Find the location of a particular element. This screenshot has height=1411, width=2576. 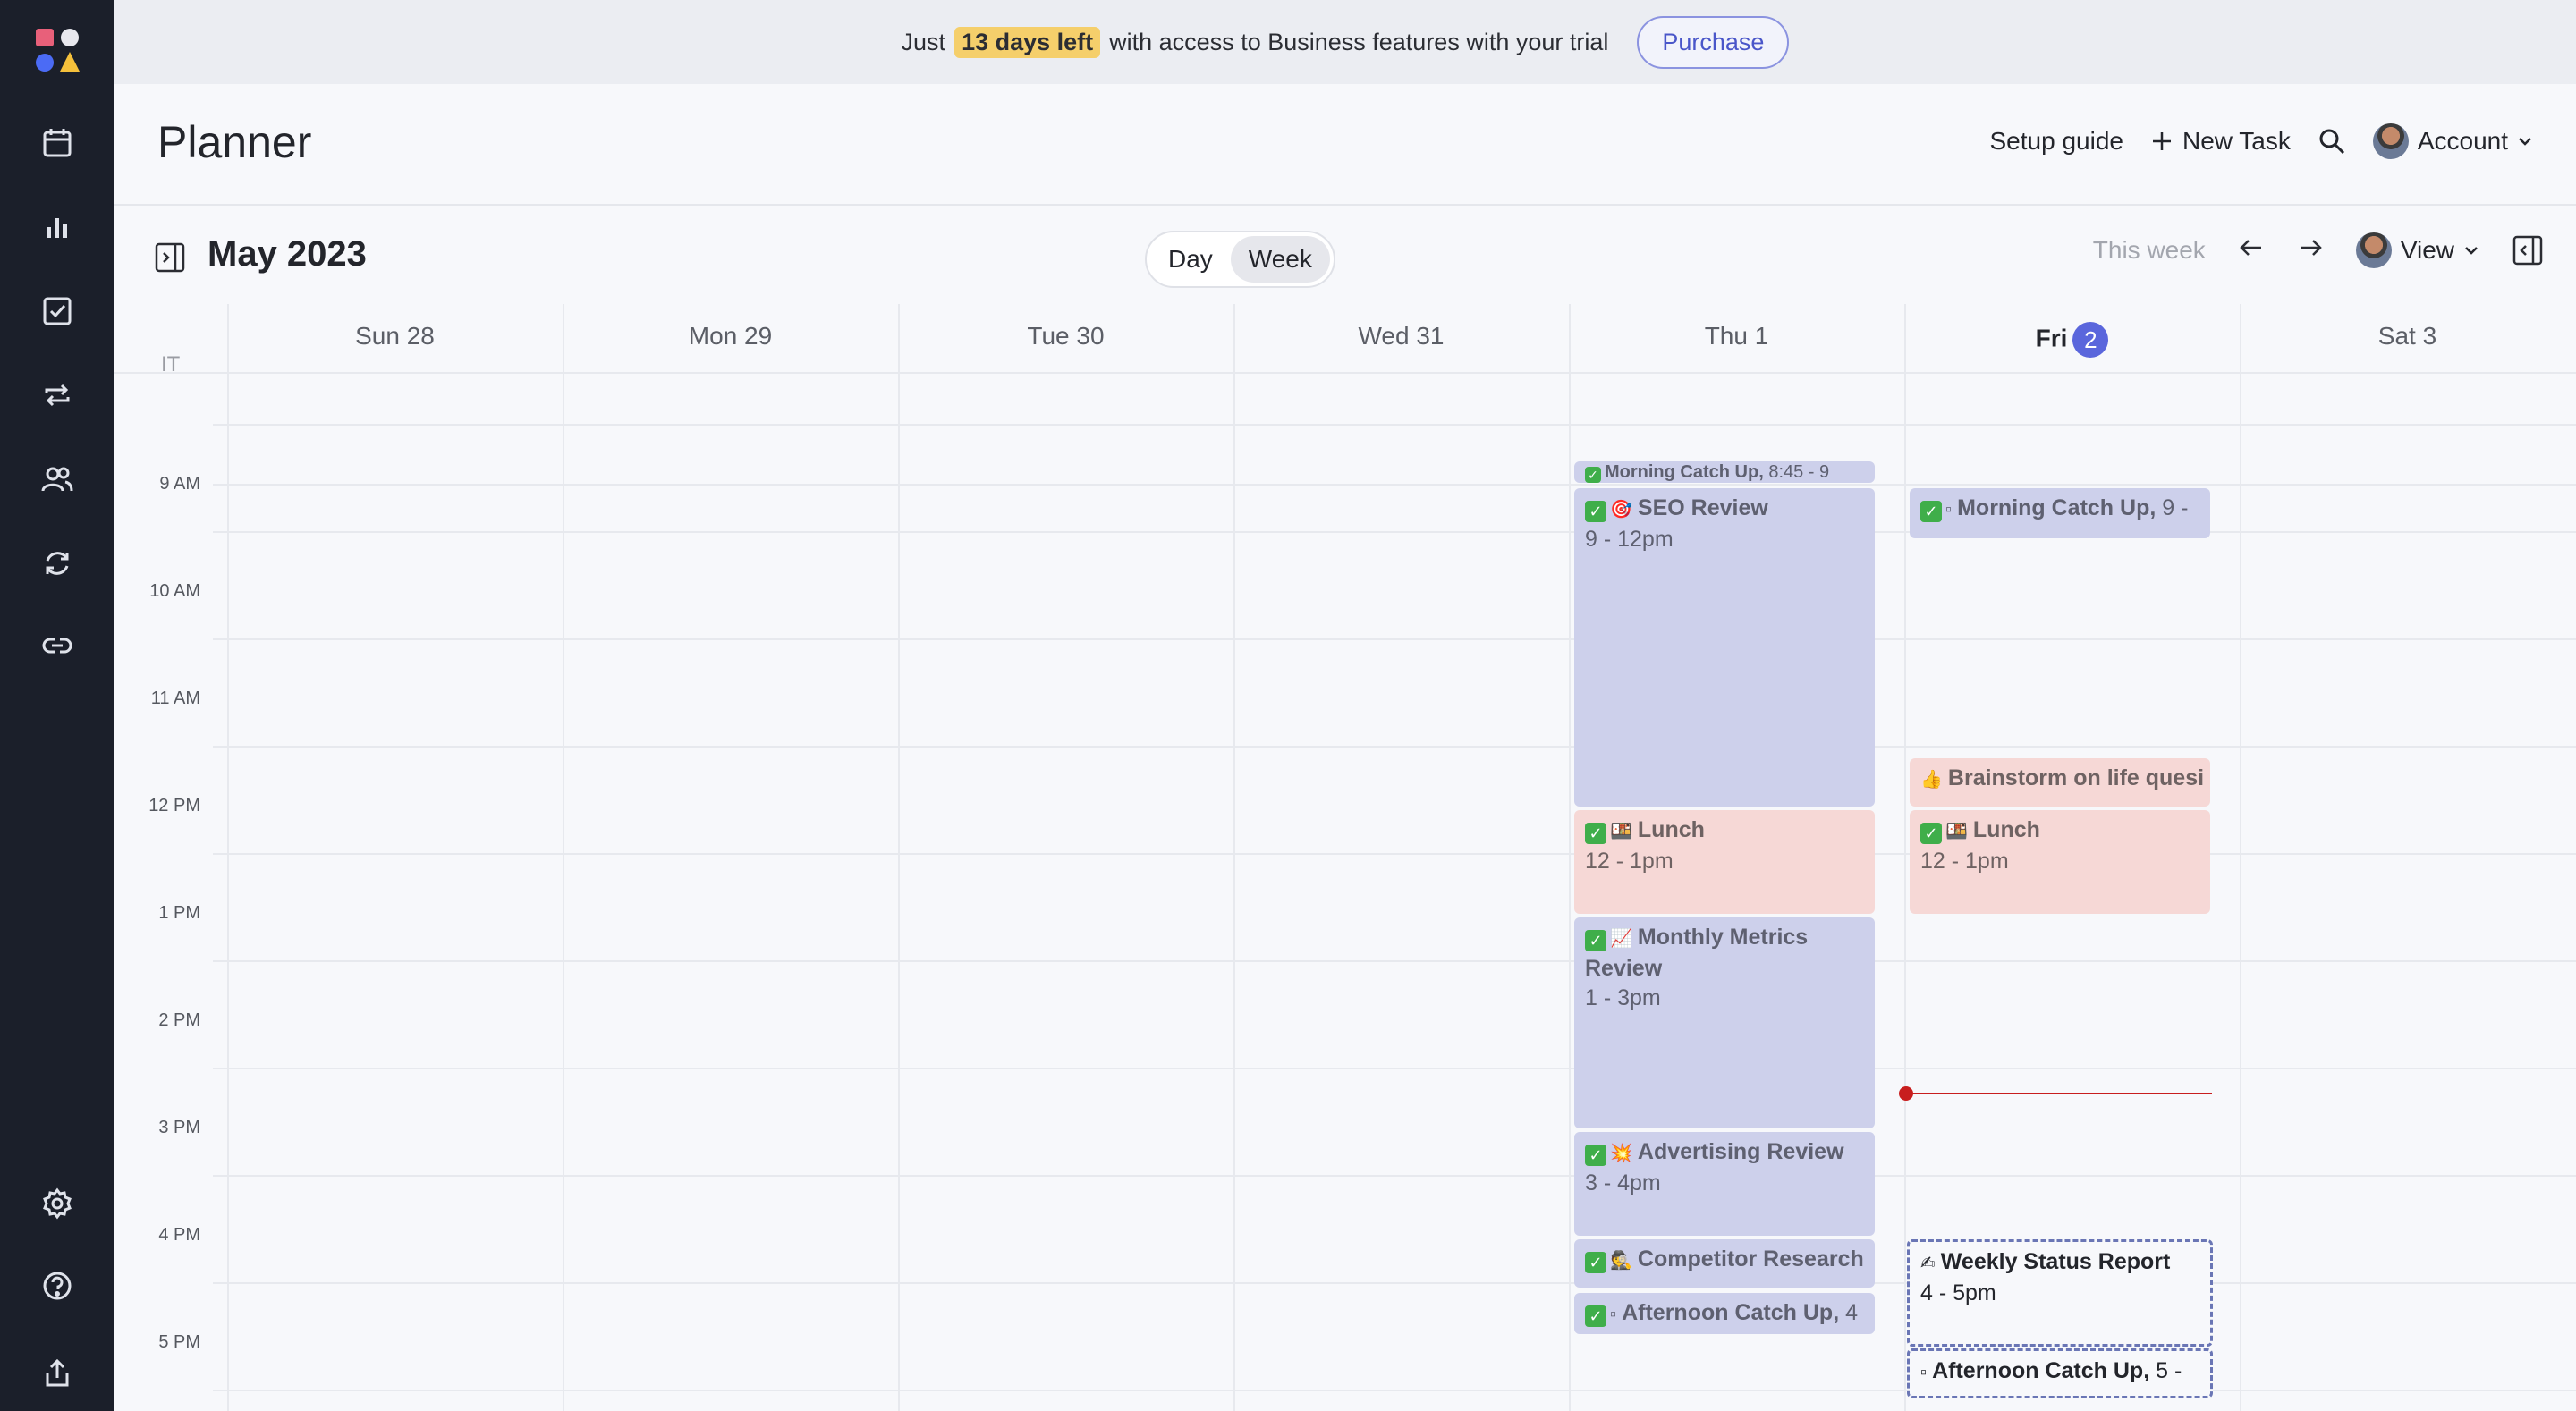

sidebar-item-integrations is located at coordinates (57, 645).